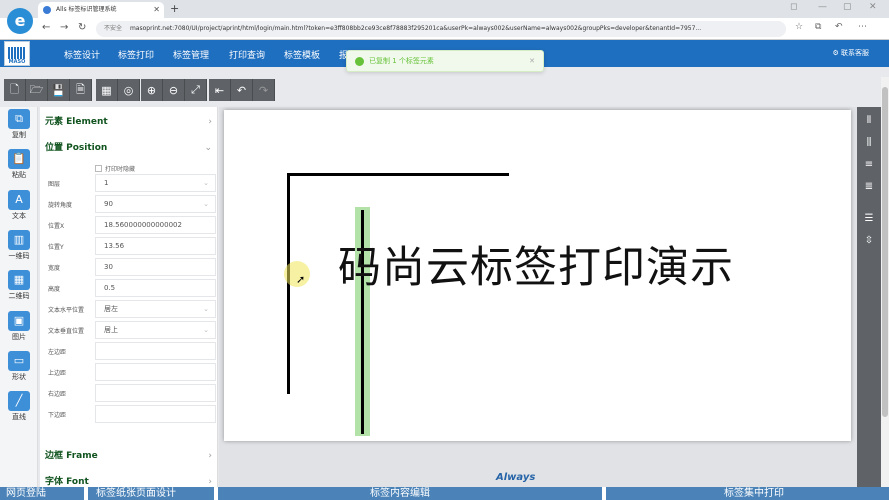 The width and height of the screenshot is (889, 500). I want to click on tab-close-icon: ✕, so click(156, 9).